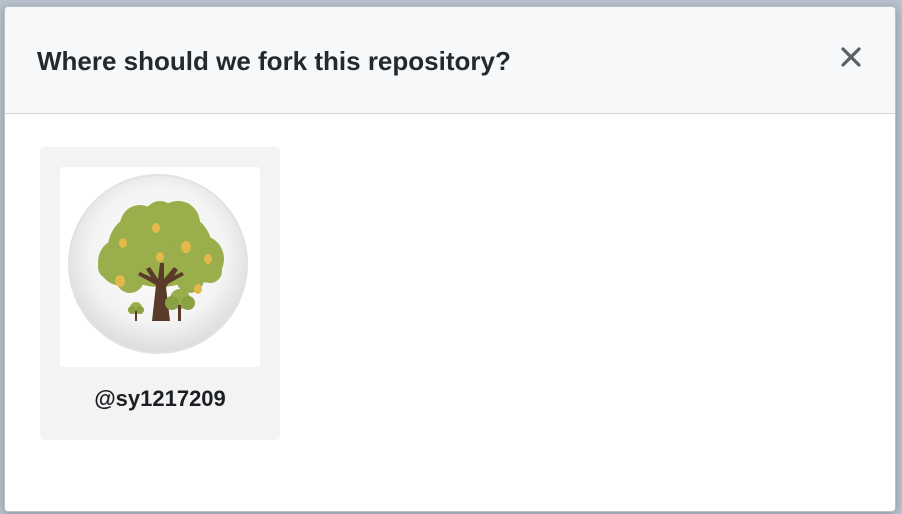 The image size is (902, 514). I want to click on dialog-title: Where should we fork this repository?, so click(274, 61).